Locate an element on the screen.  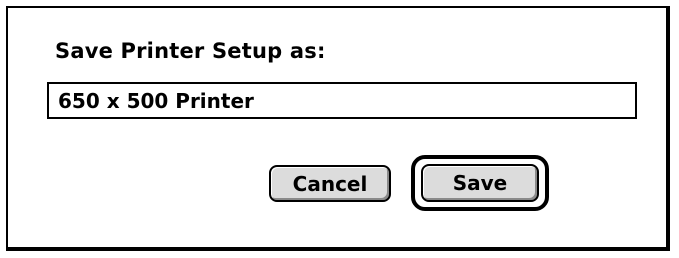
dialog-prompt: Save Printer Setup as: is located at coordinates (190, 51).